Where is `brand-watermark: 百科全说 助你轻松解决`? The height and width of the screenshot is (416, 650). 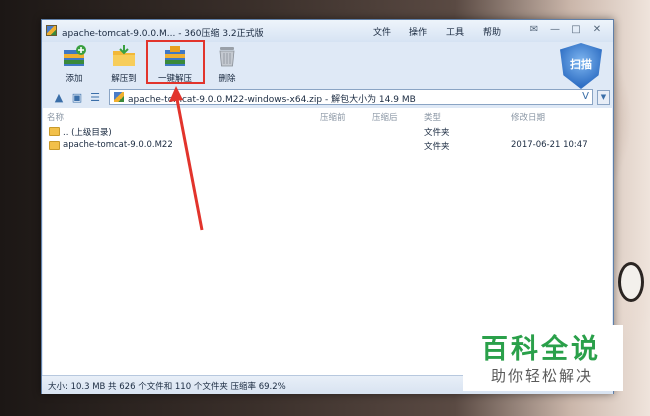 brand-watermark: 百科全说 助你轻松解决 is located at coordinates (543, 358).